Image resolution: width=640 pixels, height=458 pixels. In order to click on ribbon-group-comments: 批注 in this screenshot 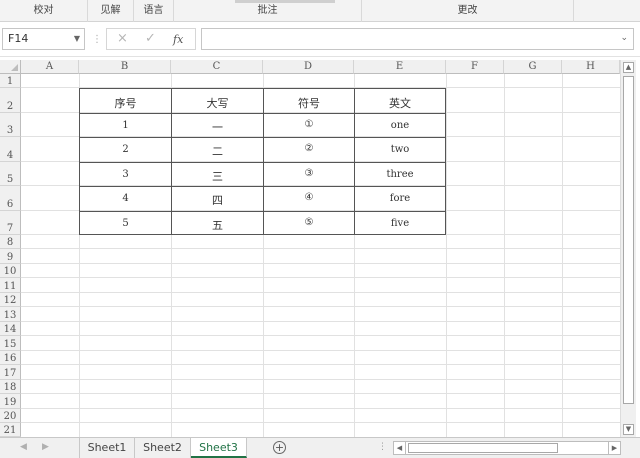, I will do `click(268, 11)`.